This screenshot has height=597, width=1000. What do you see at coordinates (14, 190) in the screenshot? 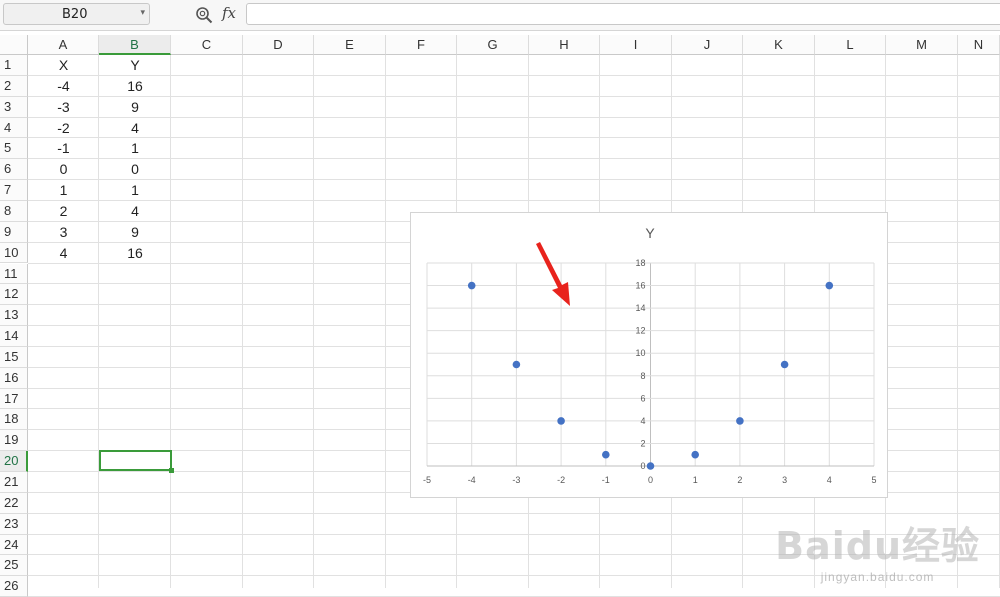
I see `row-header-7: 7` at bounding box center [14, 190].